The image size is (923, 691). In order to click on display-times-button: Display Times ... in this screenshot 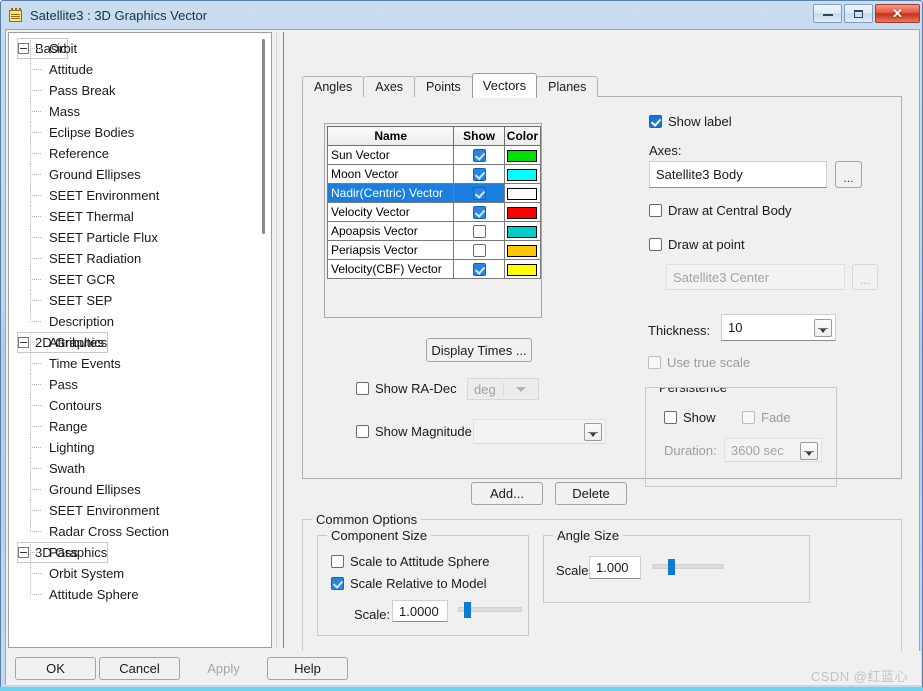, I will do `click(479, 350)`.